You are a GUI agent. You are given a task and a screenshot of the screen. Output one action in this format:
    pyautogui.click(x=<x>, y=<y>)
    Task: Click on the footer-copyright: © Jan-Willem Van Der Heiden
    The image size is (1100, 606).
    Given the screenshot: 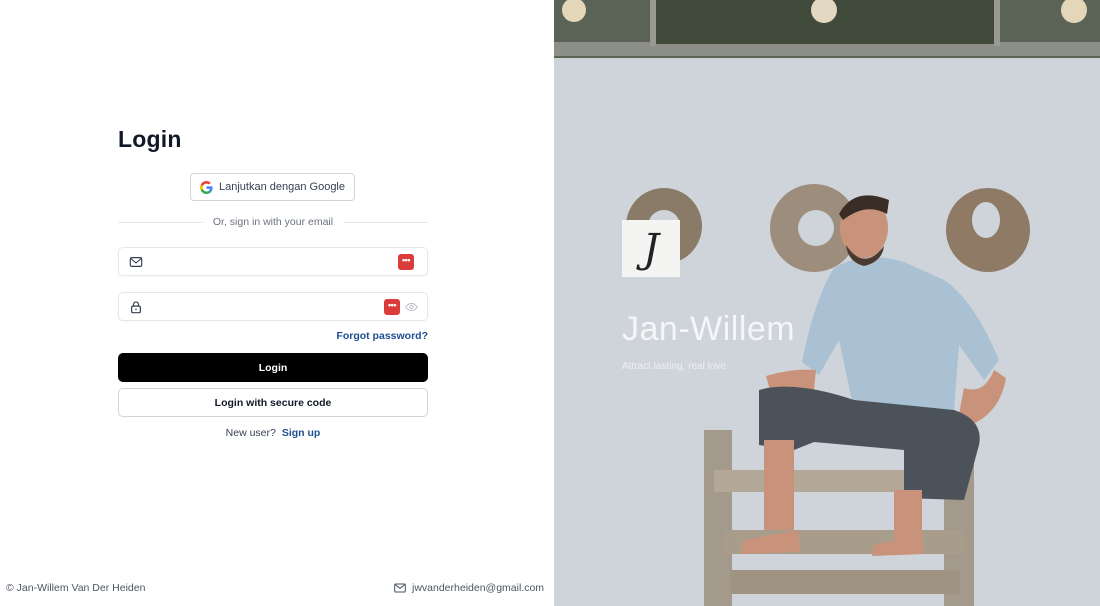 What is the action you would take?
    pyautogui.click(x=75, y=588)
    